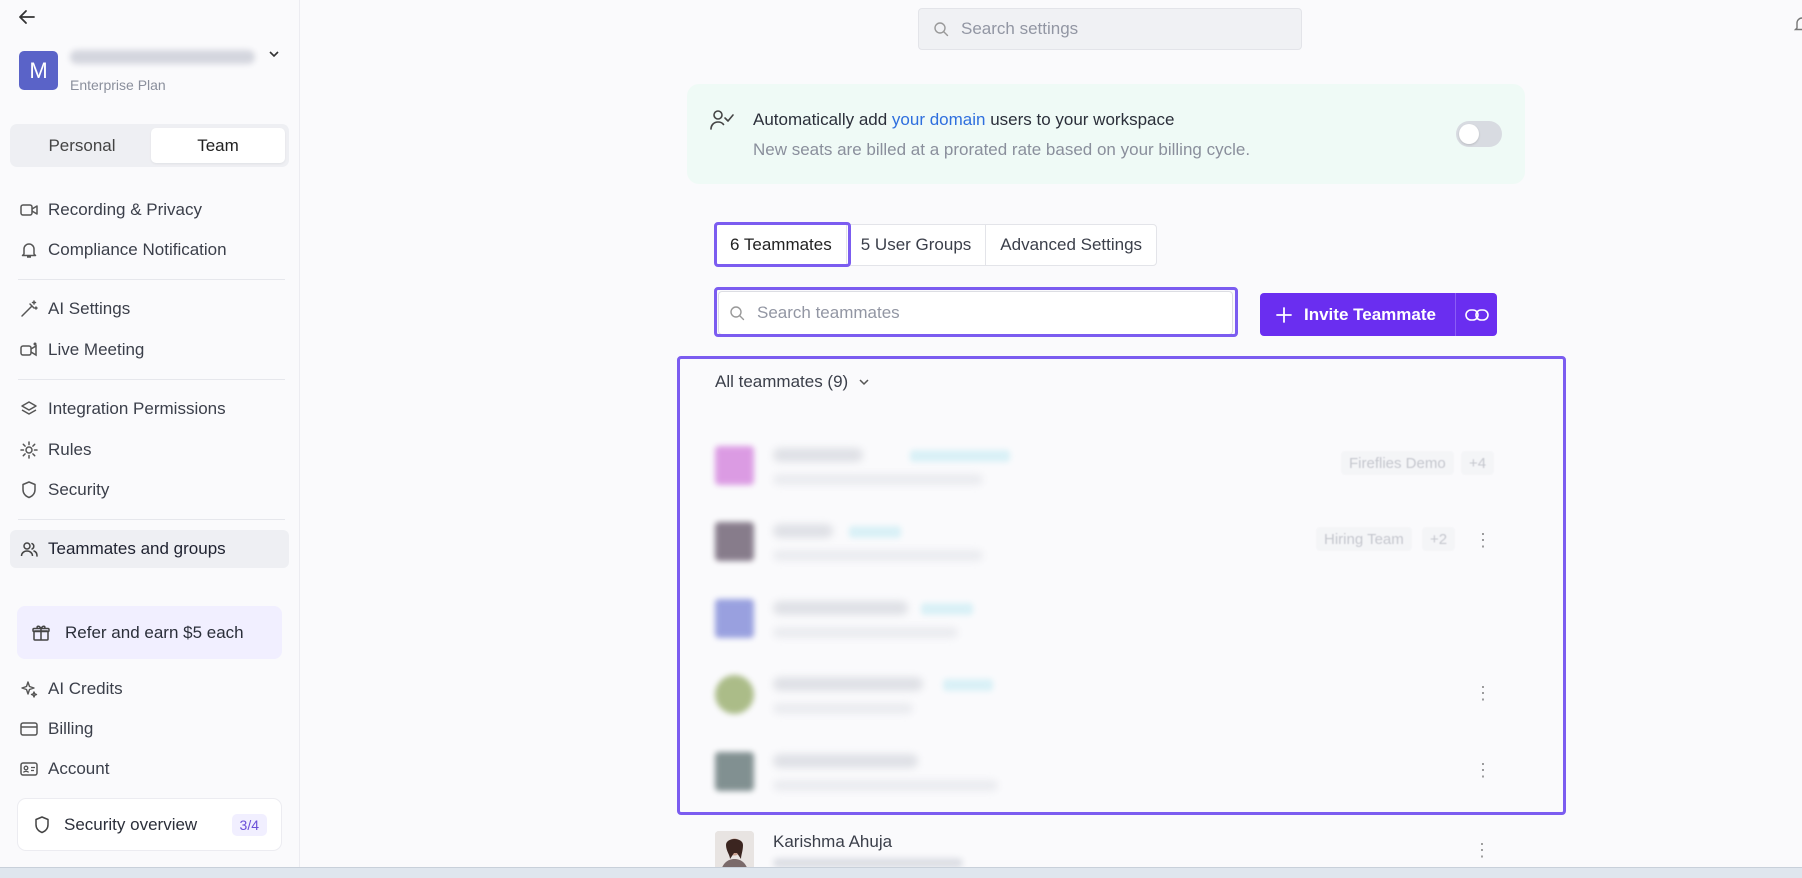  Describe the element at coordinates (1284, 314) in the screenshot. I see `plus-icon` at that location.